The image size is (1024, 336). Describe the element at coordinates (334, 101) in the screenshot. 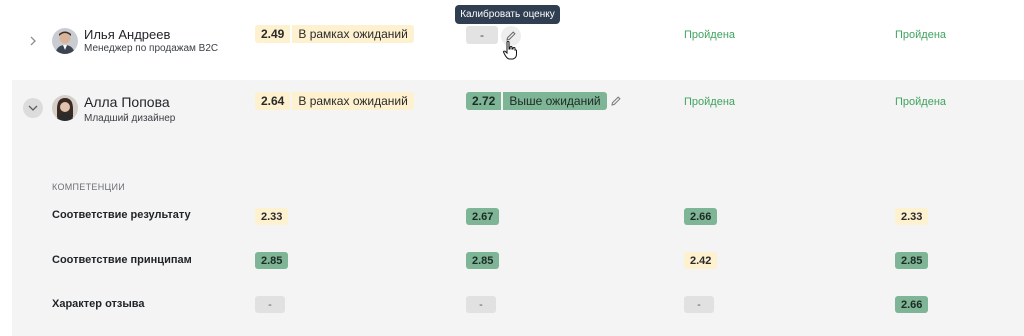

I see `self-assessment-badge: 2.64 В рамках ожиданий` at that location.